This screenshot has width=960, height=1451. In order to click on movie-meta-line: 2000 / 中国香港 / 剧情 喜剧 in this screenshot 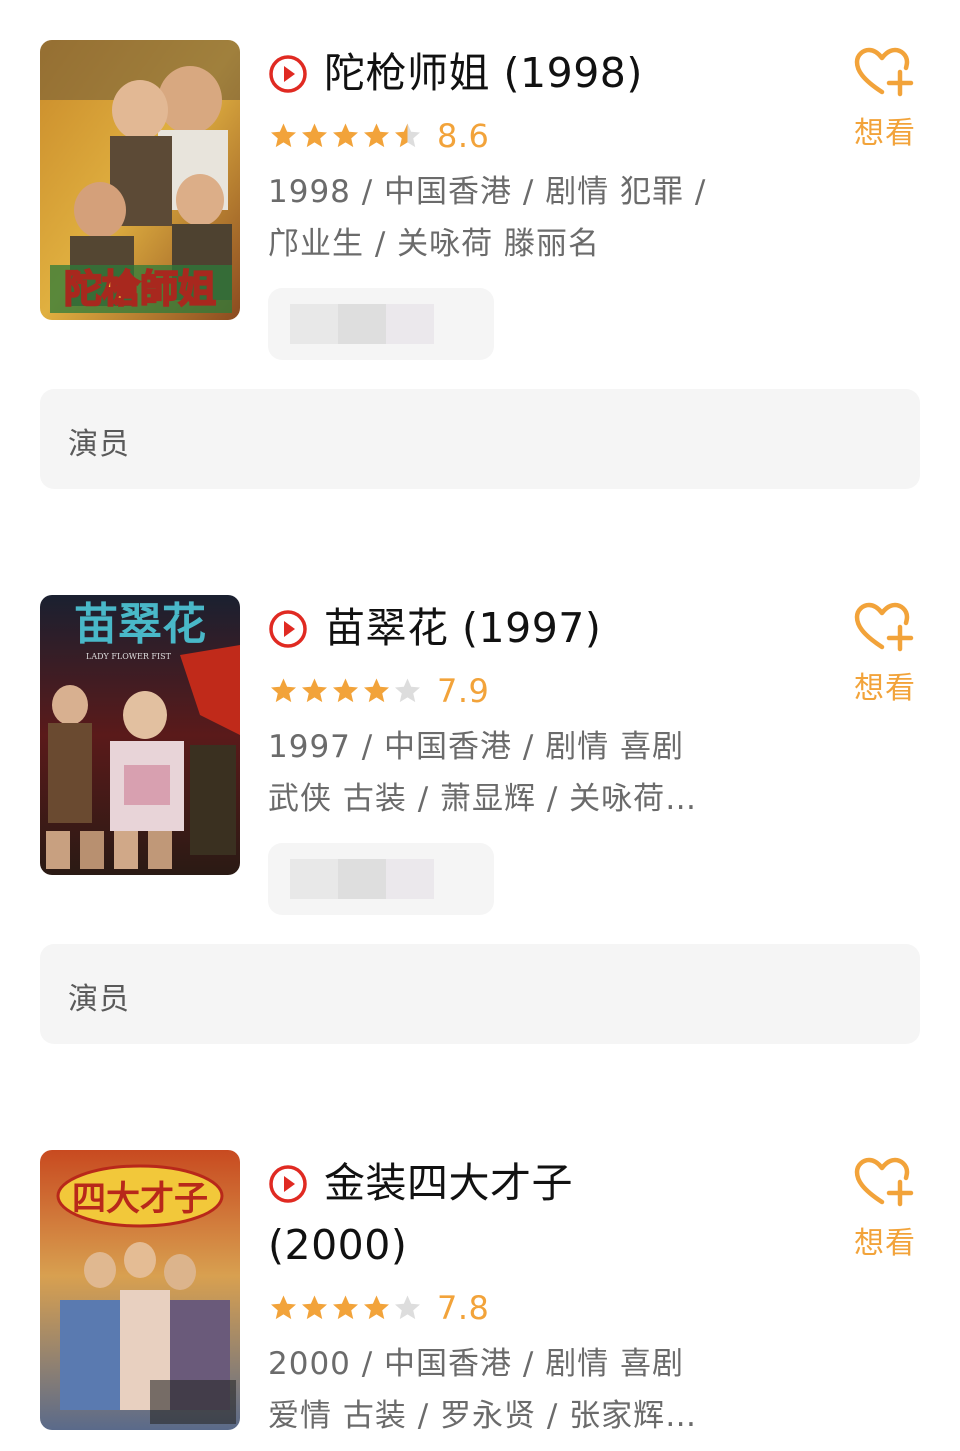, I will do `click(476, 1364)`.